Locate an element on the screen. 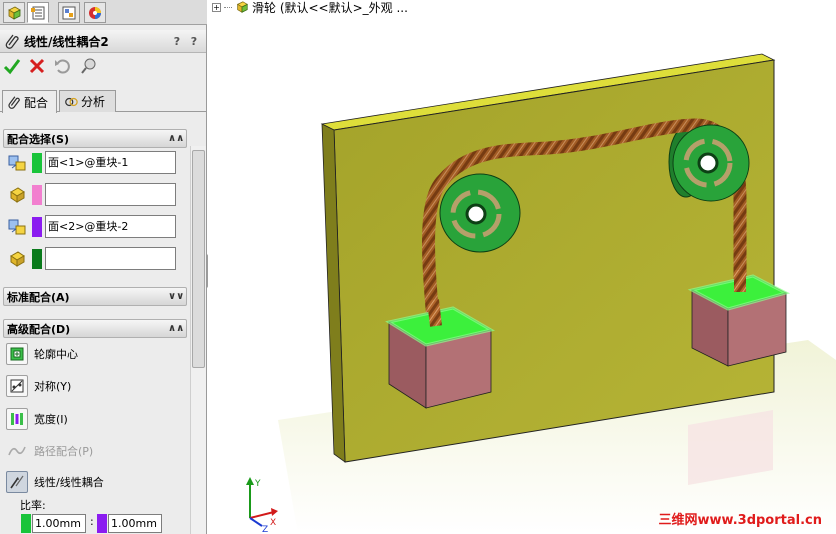 This screenshot has height=534, width=836. manager-tab-strip is located at coordinates (103, 12).